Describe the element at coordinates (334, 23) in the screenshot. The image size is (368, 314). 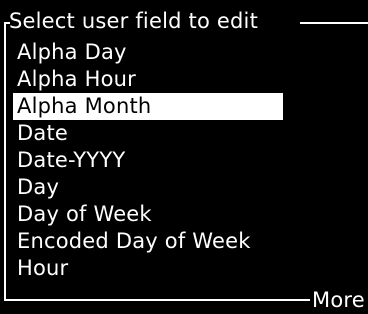
I see `frame-top-right-line` at that location.